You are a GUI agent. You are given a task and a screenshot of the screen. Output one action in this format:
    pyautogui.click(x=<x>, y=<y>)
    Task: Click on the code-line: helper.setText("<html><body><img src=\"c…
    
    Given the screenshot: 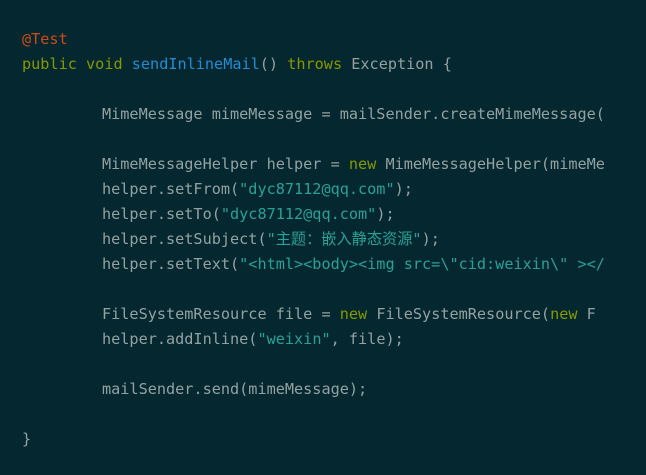 What is the action you would take?
    pyautogui.click(x=323, y=264)
    